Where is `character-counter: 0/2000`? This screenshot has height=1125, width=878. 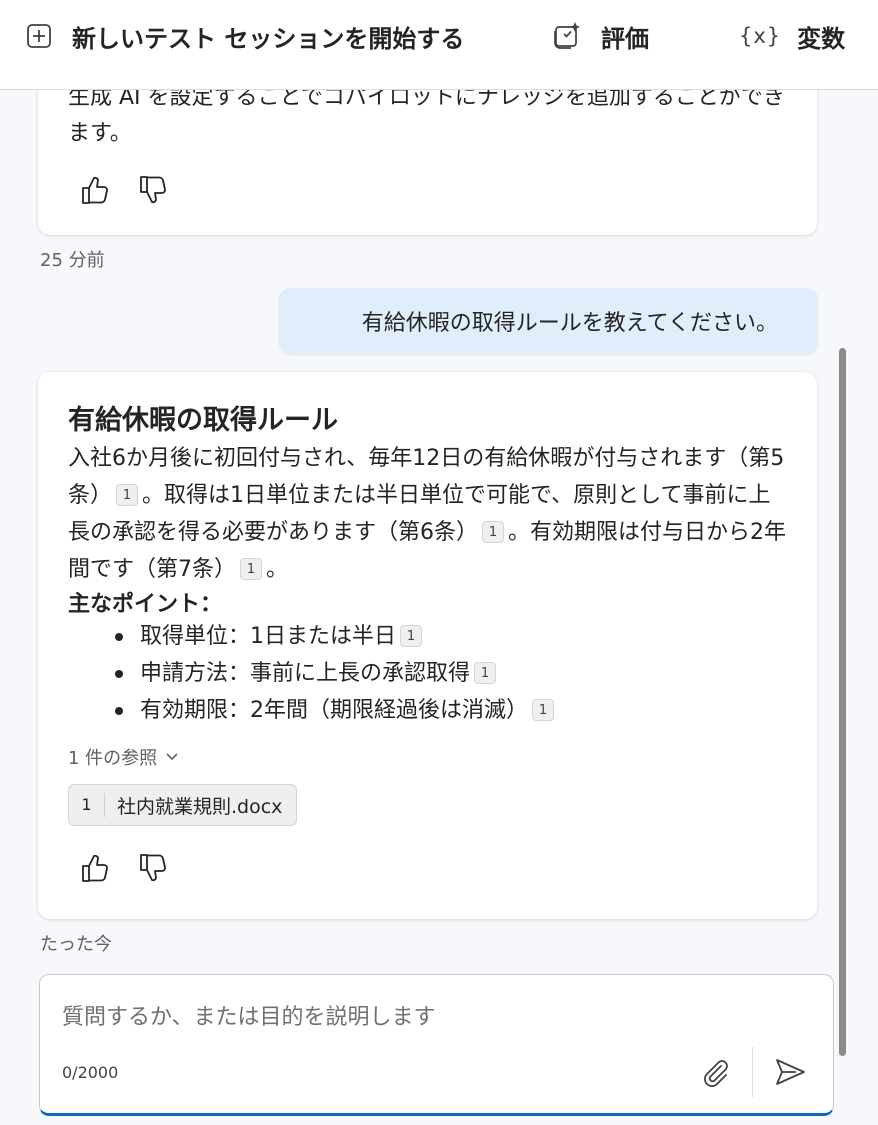
character-counter: 0/2000 is located at coordinates (90, 1072).